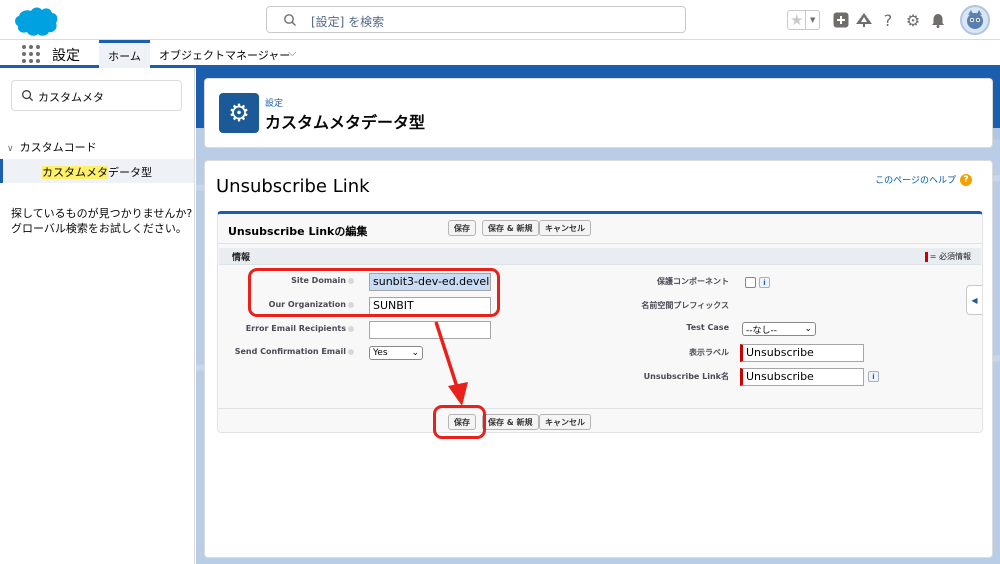 This screenshot has width=1000, height=564. Describe the element at coordinates (290, 351) in the screenshot. I see `send-confirmation-label-text: Send Confirmation Email` at that location.